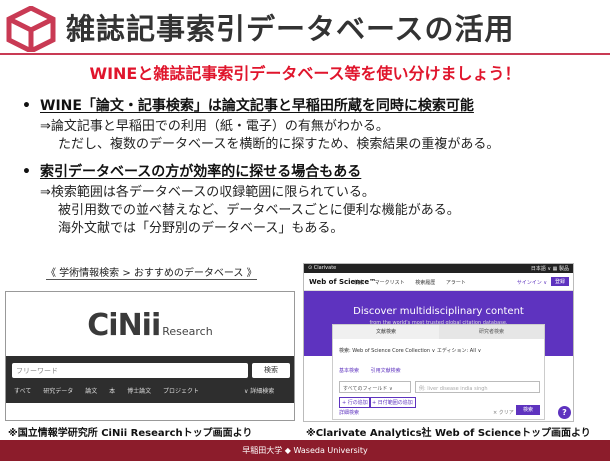 The height and width of the screenshot is (461, 610). Describe the element at coordinates (257, 106) in the screenshot. I see `bullet-text: WINE「論文・記事検索」は論文記事と早稲田所蔵を同時に検索可能` at that location.